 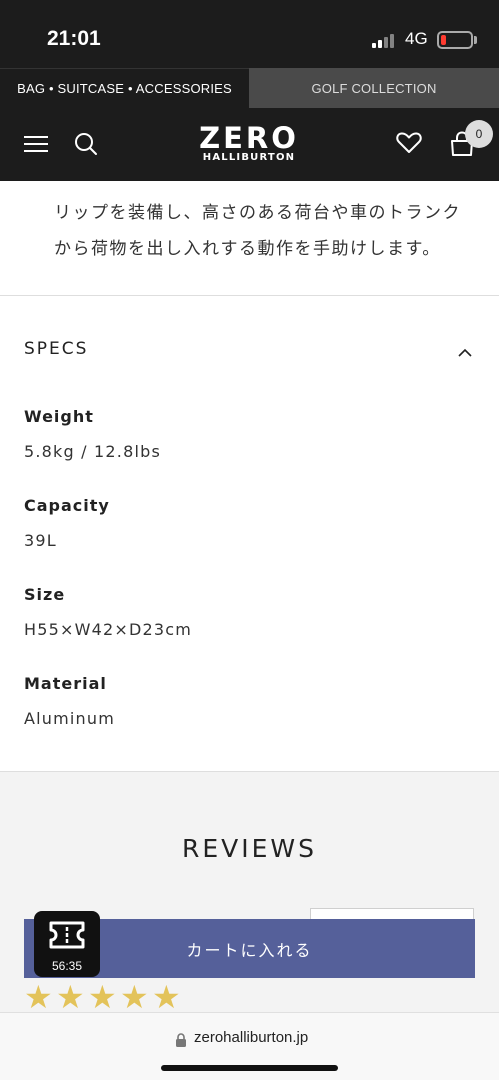 What do you see at coordinates (249, 34) in the screenshot?
I see `status-bar: 21:01 4G` at bounding box center [249, 34].